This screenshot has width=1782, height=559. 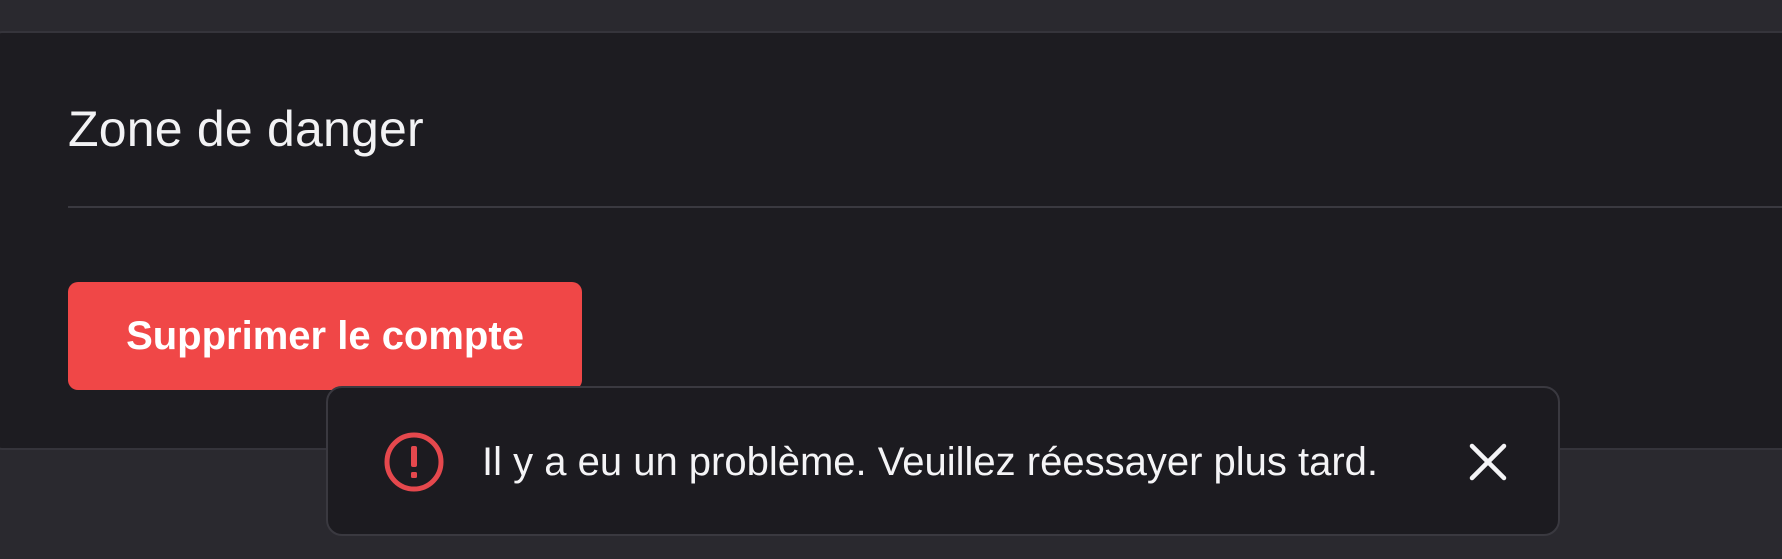 I want to click on error-circle-icon, so click(x=414, y=462).